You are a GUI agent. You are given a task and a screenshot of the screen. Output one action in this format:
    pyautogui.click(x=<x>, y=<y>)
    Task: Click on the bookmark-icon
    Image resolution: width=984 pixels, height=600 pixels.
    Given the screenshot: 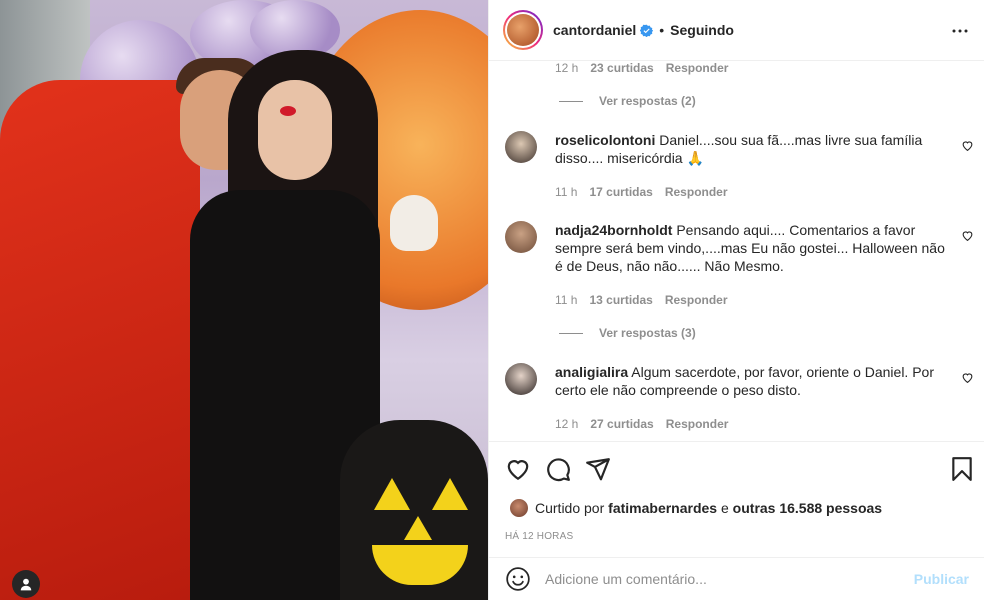 What is the action you would take?
    pyautogui.click(x=962, y=469)
    